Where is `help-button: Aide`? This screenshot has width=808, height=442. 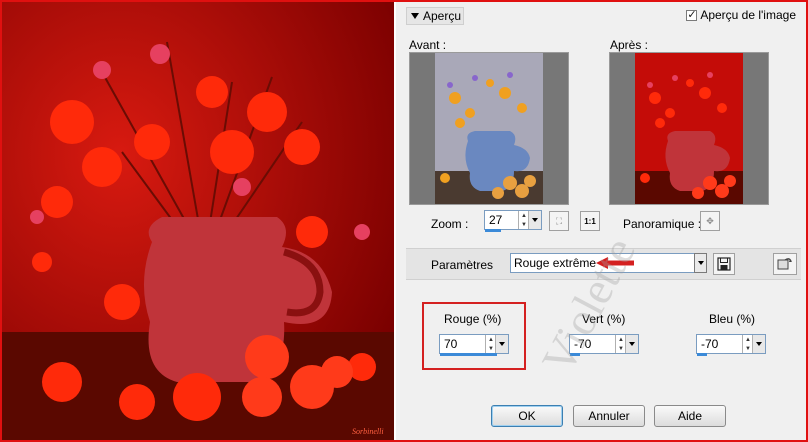 help-button: Aide is located at coordinates (690, 416).